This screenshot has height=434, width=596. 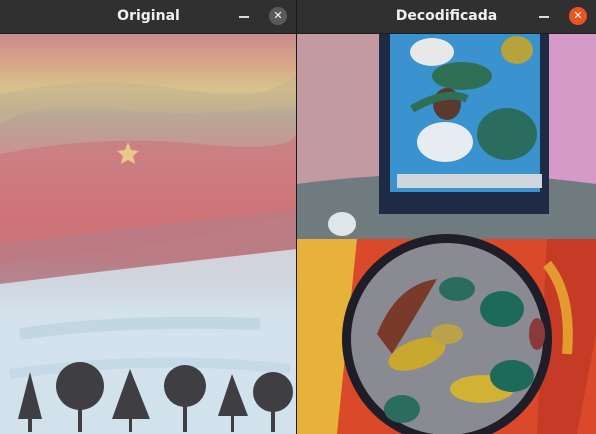 I want to click on titlebar-original: Original ✕, so click(x=148, y=17).